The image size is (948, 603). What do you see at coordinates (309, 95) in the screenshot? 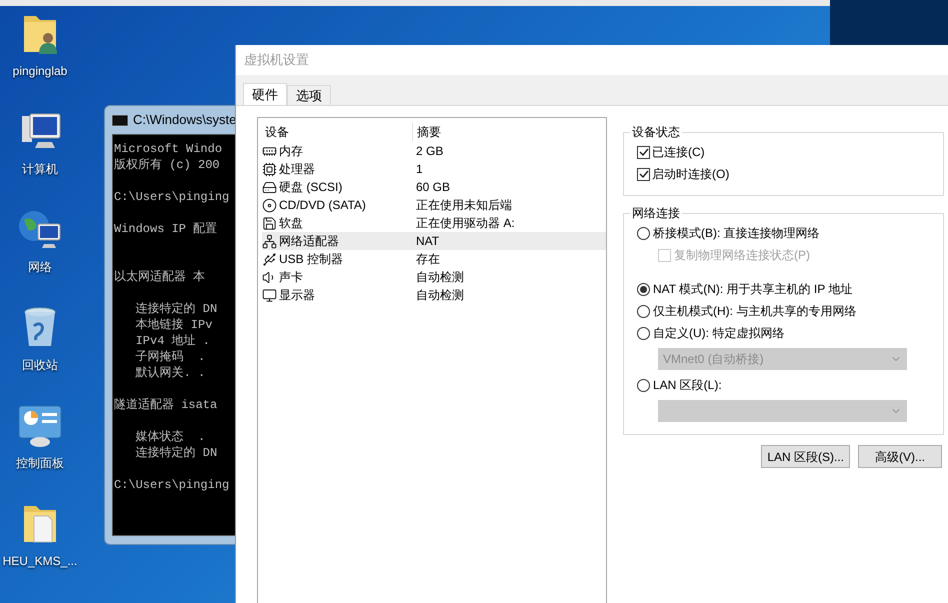
I see `tab: 选项` at bounding box center [309, 95].